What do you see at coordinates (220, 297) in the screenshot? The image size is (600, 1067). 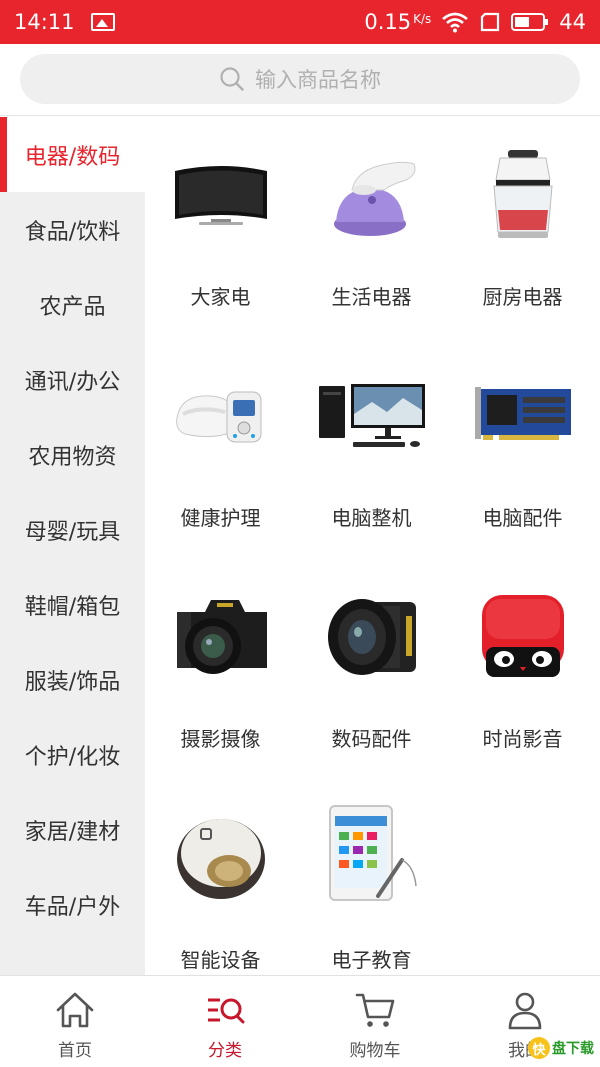 I see `subcategory-label: 大家电` at bounding box center [220, 297].